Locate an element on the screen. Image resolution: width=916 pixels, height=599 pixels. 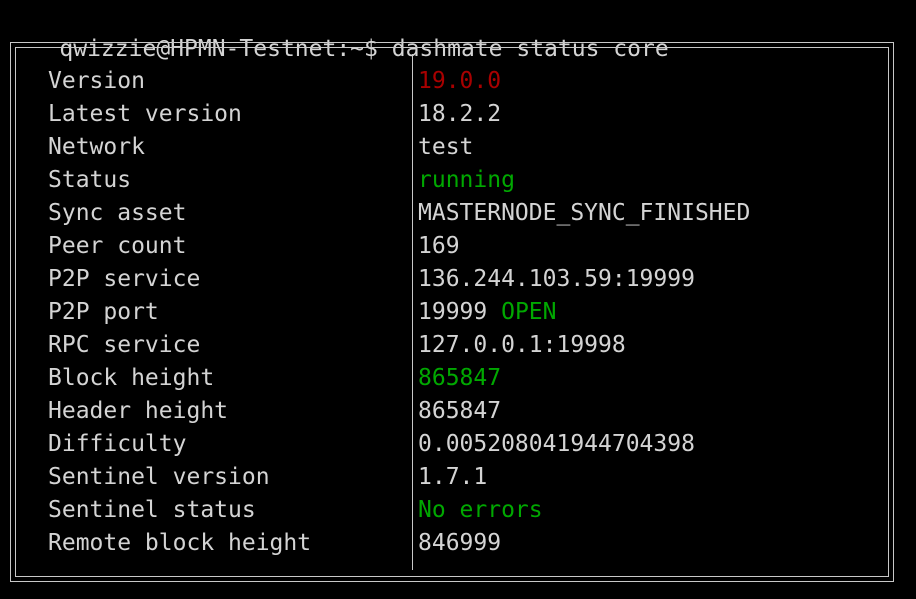
row-label: Latest version is located at coordinates (145, 114).